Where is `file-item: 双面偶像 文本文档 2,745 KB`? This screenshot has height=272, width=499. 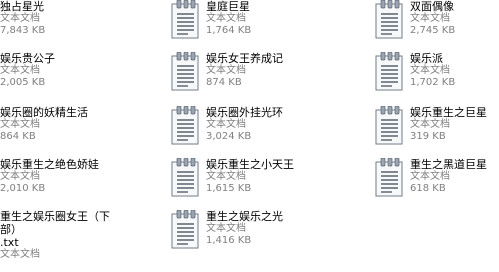 file-item: 双面偶像 文本文档 2,745 KB is located at coordinates (435, 25).